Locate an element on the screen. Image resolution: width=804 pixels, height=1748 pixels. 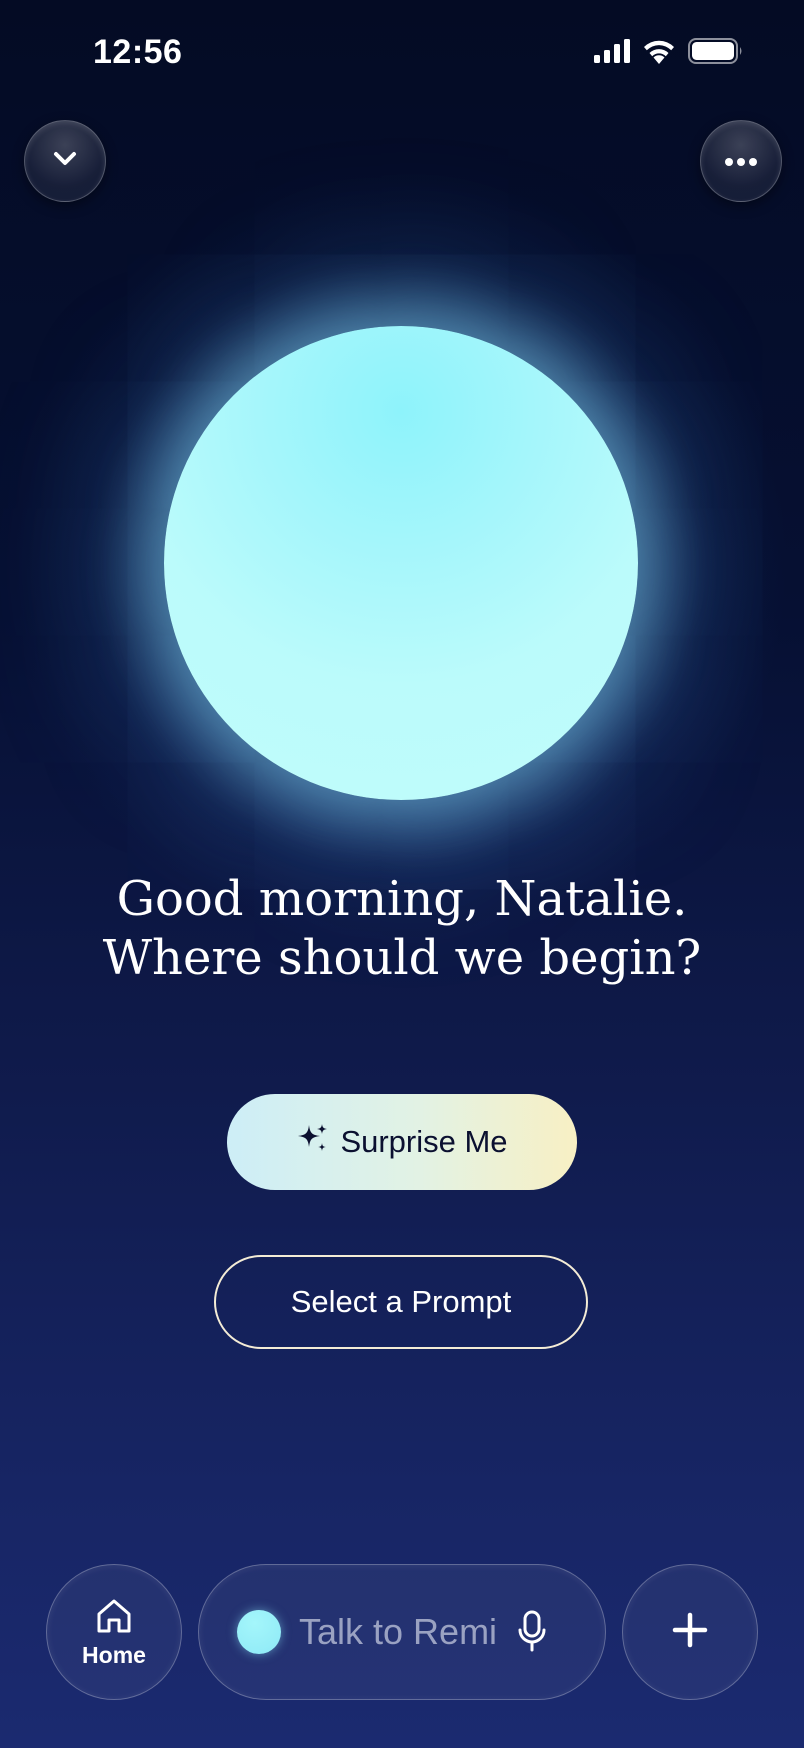
talk-input: Talk to Remi is located at coordinates (402, 1632).